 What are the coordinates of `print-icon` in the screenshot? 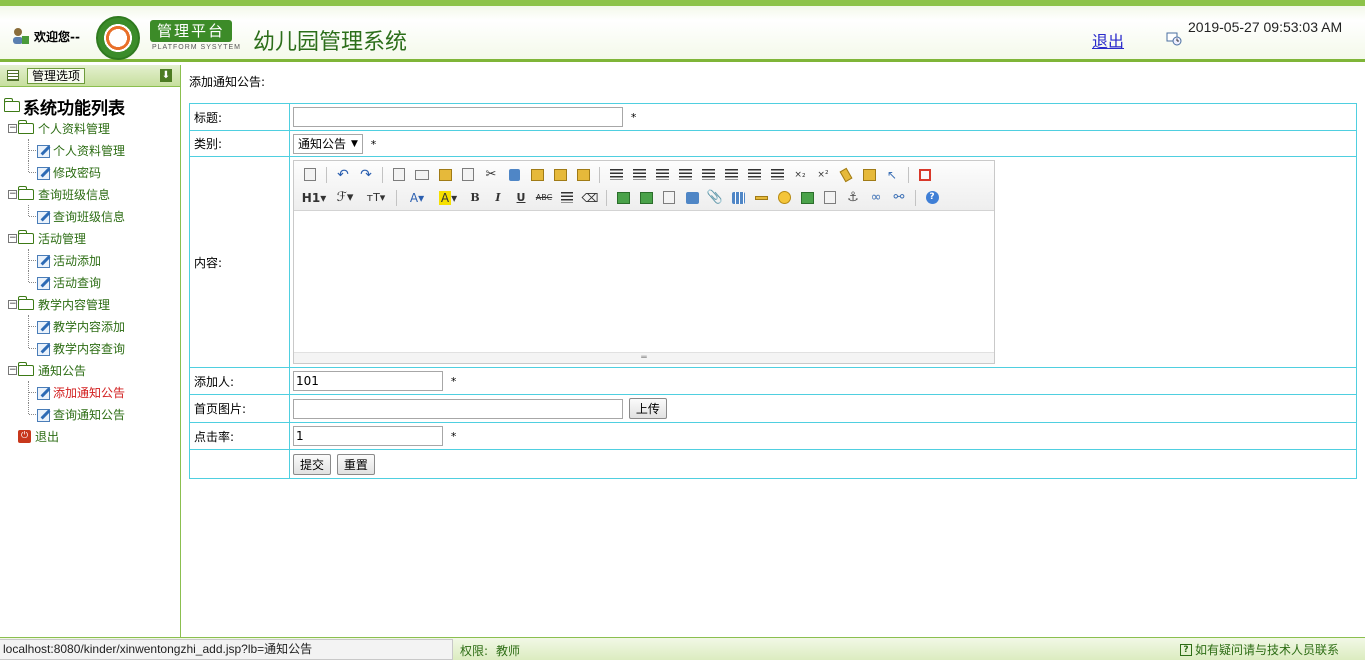 It's located at (422, 175).